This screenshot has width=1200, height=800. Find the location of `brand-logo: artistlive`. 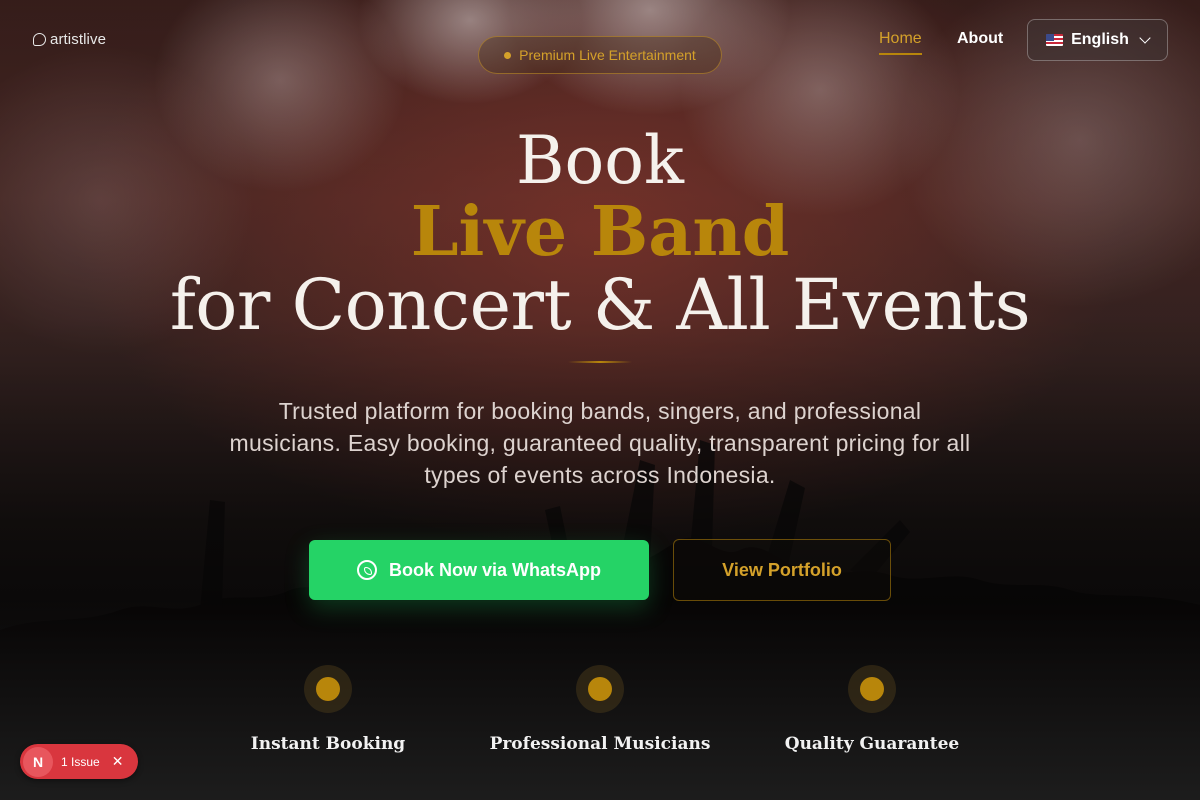

brand-logo: artistlive is located at coordinates (69, 39).